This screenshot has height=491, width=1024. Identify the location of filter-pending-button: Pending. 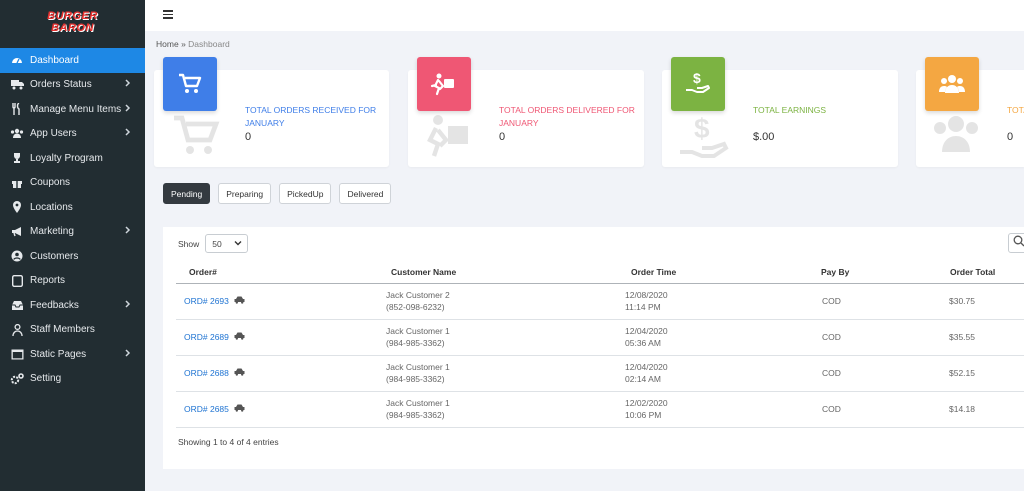
(187, 193).